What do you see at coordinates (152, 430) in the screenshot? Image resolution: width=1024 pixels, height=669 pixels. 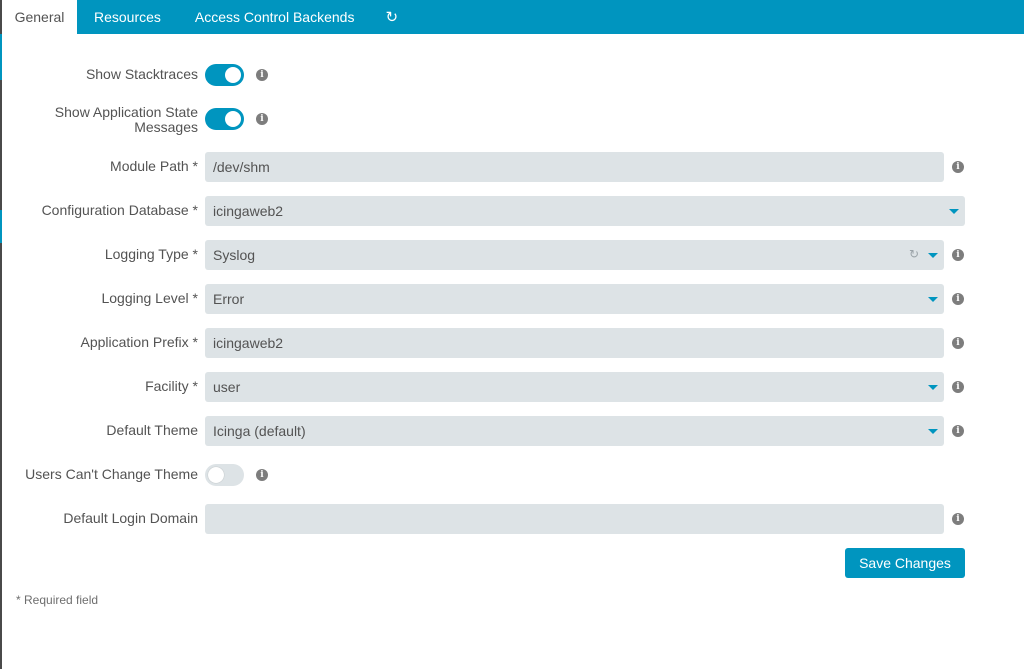 I see `default-theme-label: Default Theme` at bounding box center [152, 430].